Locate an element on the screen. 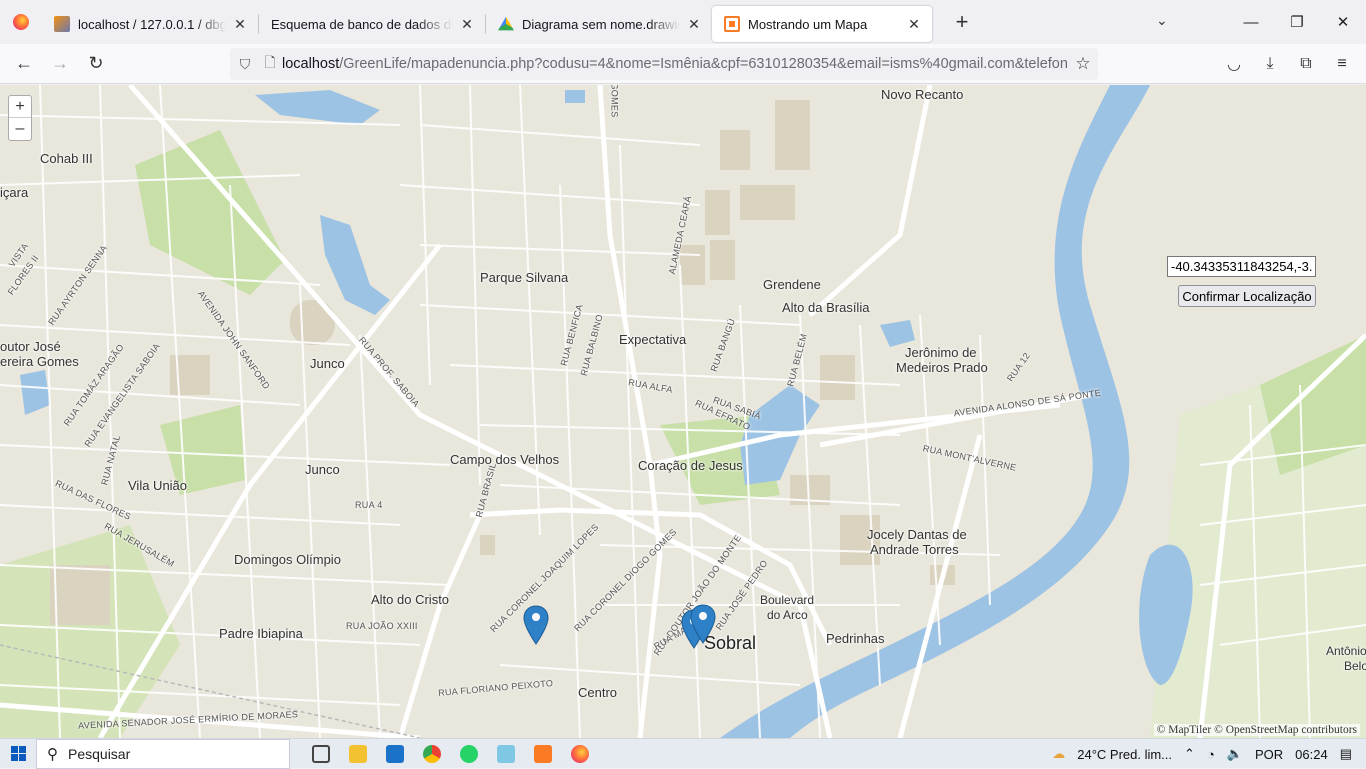 The image size is (1366, 769). new-tab-button: + is located at coordinates (962, 22).